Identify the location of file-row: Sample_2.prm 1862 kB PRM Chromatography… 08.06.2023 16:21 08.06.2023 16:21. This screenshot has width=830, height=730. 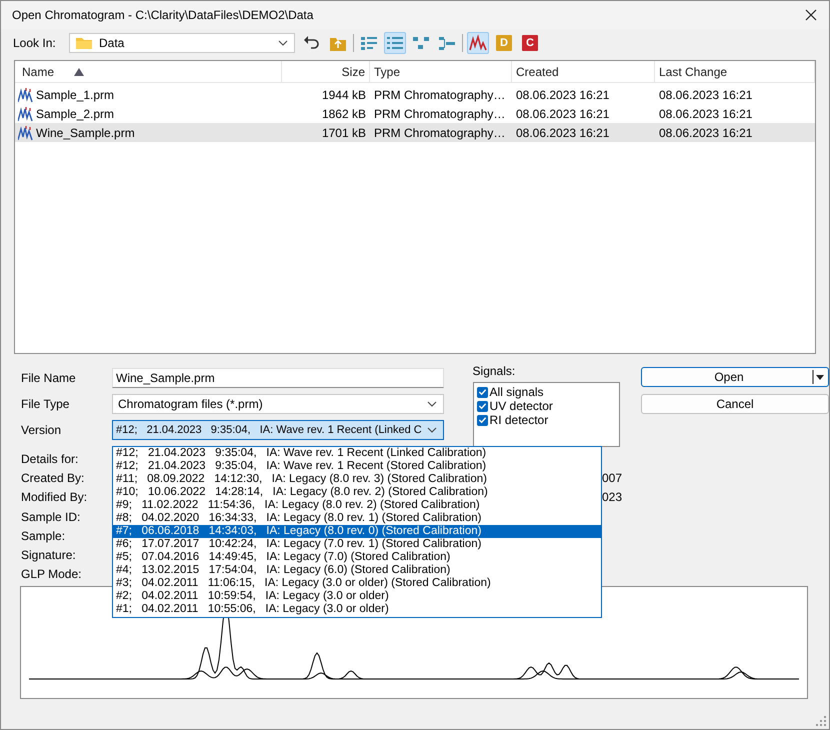
(415, 113).